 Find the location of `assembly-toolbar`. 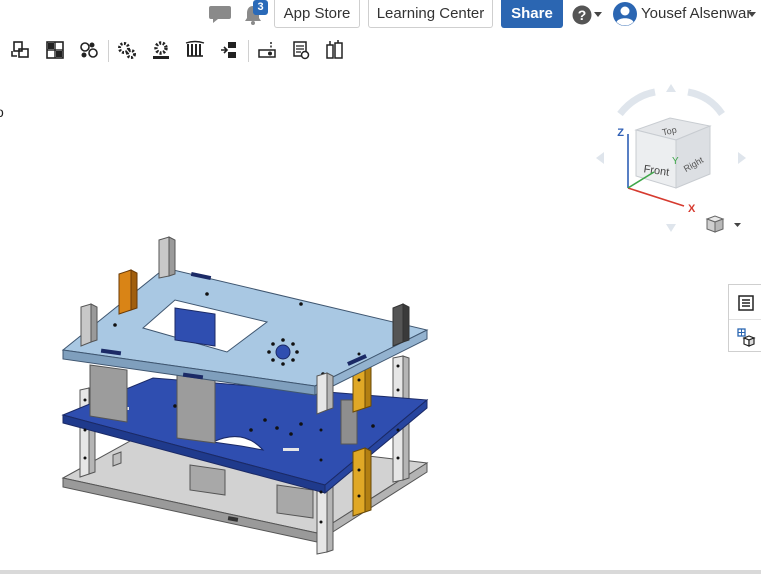

assembly-toolbar is located at coordinates (180, 51).